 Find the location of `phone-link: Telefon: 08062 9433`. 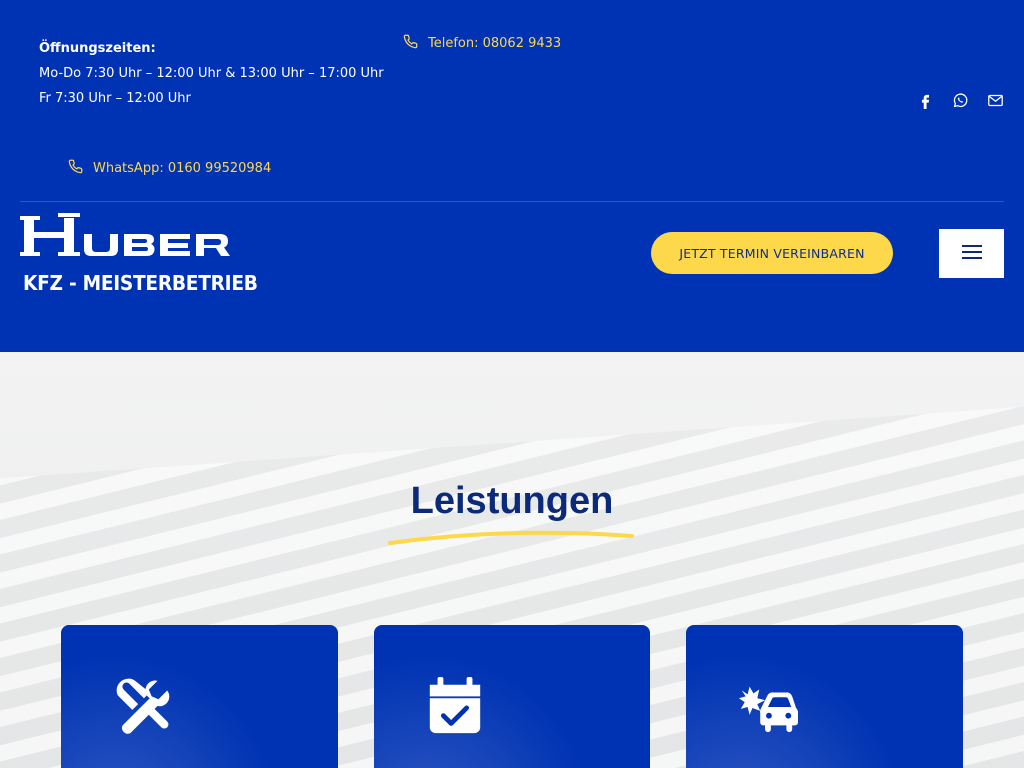

phone-link: Telefon: 08062 9433 is located at coordinates (482, 43).